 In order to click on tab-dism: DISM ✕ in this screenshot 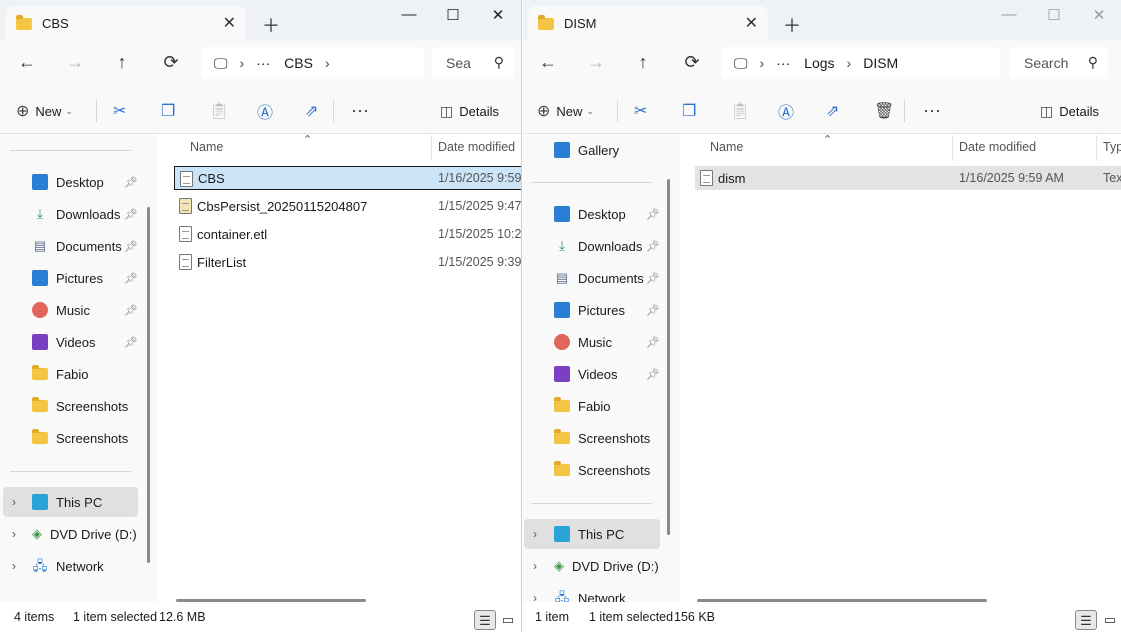, I will do `click(648, 23)`.